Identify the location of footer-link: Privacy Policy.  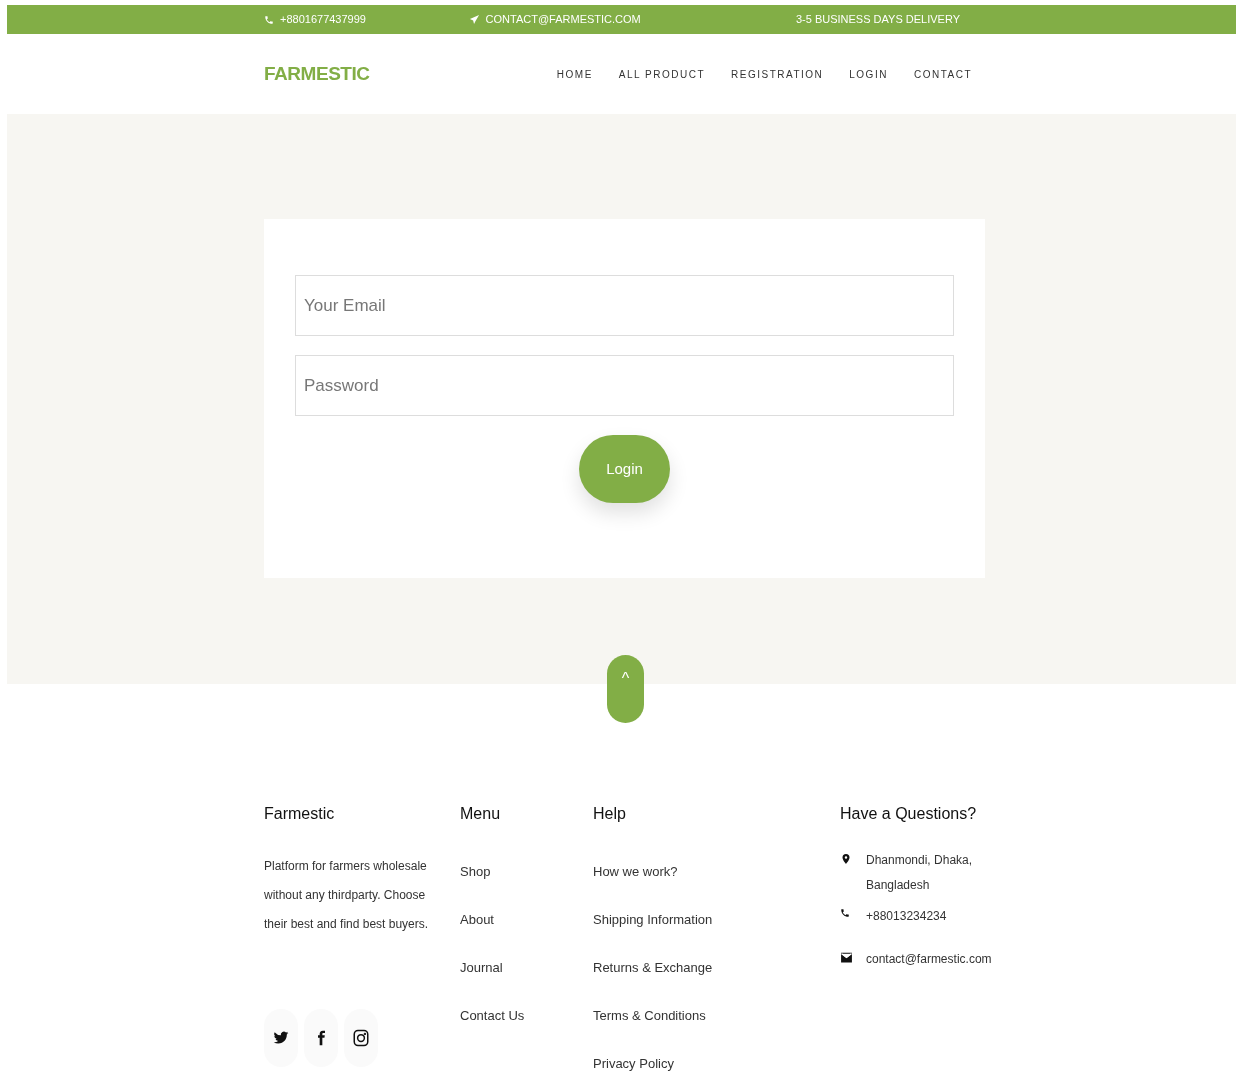
(633, 1064).